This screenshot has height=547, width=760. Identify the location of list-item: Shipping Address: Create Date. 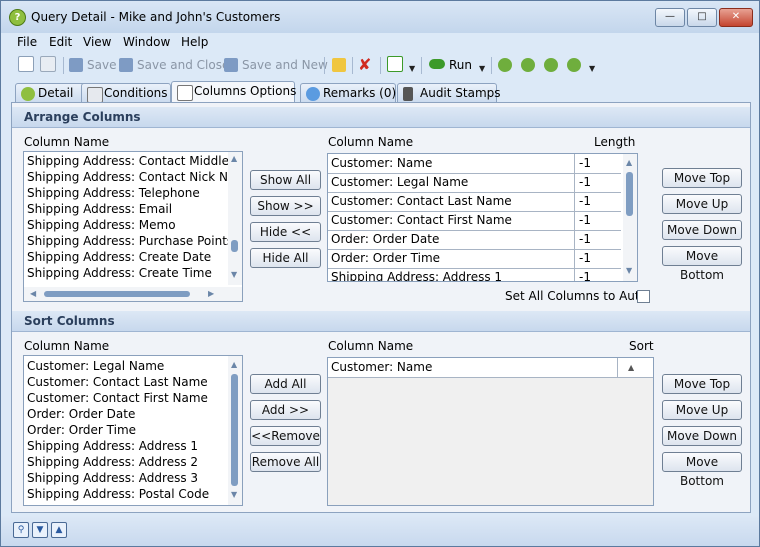
(119, 257).